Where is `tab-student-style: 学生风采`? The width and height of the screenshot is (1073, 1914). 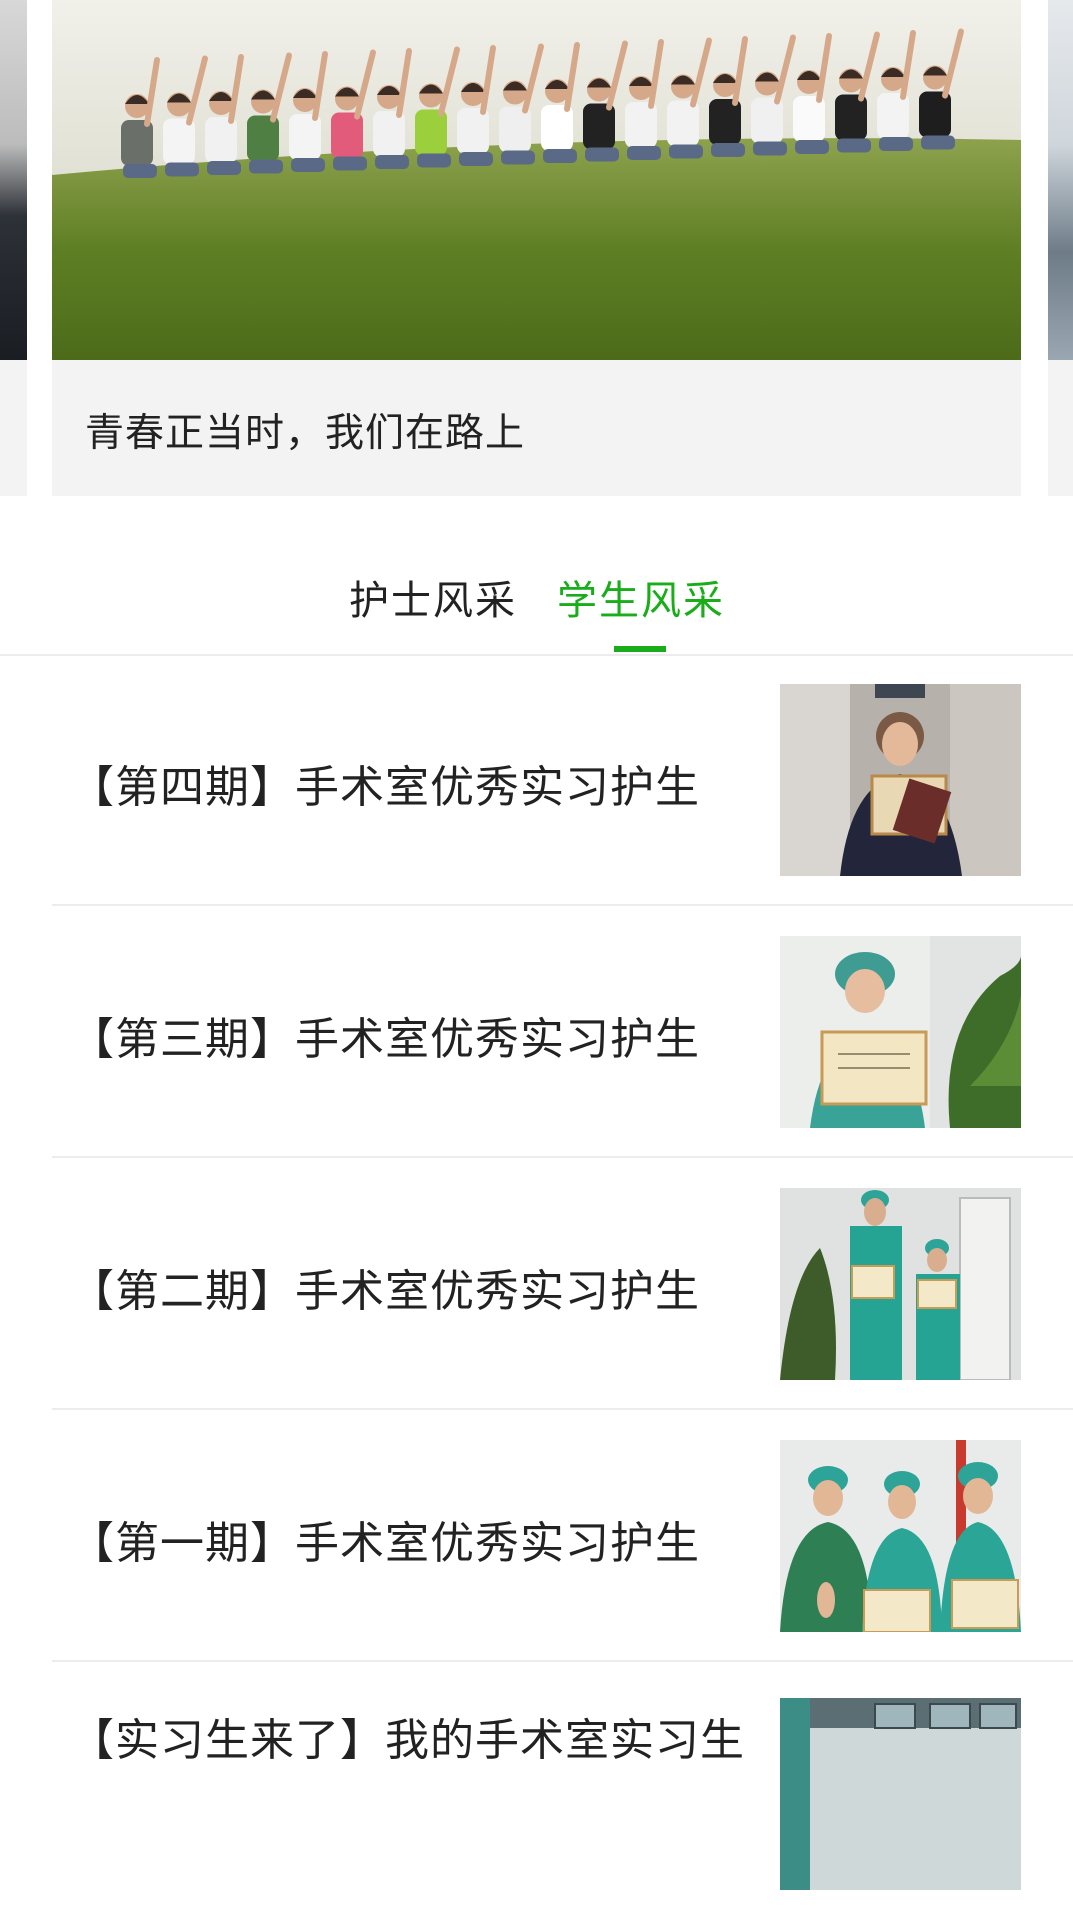 tab-student-style: 学生风采 is located at coordinates (641, 597).